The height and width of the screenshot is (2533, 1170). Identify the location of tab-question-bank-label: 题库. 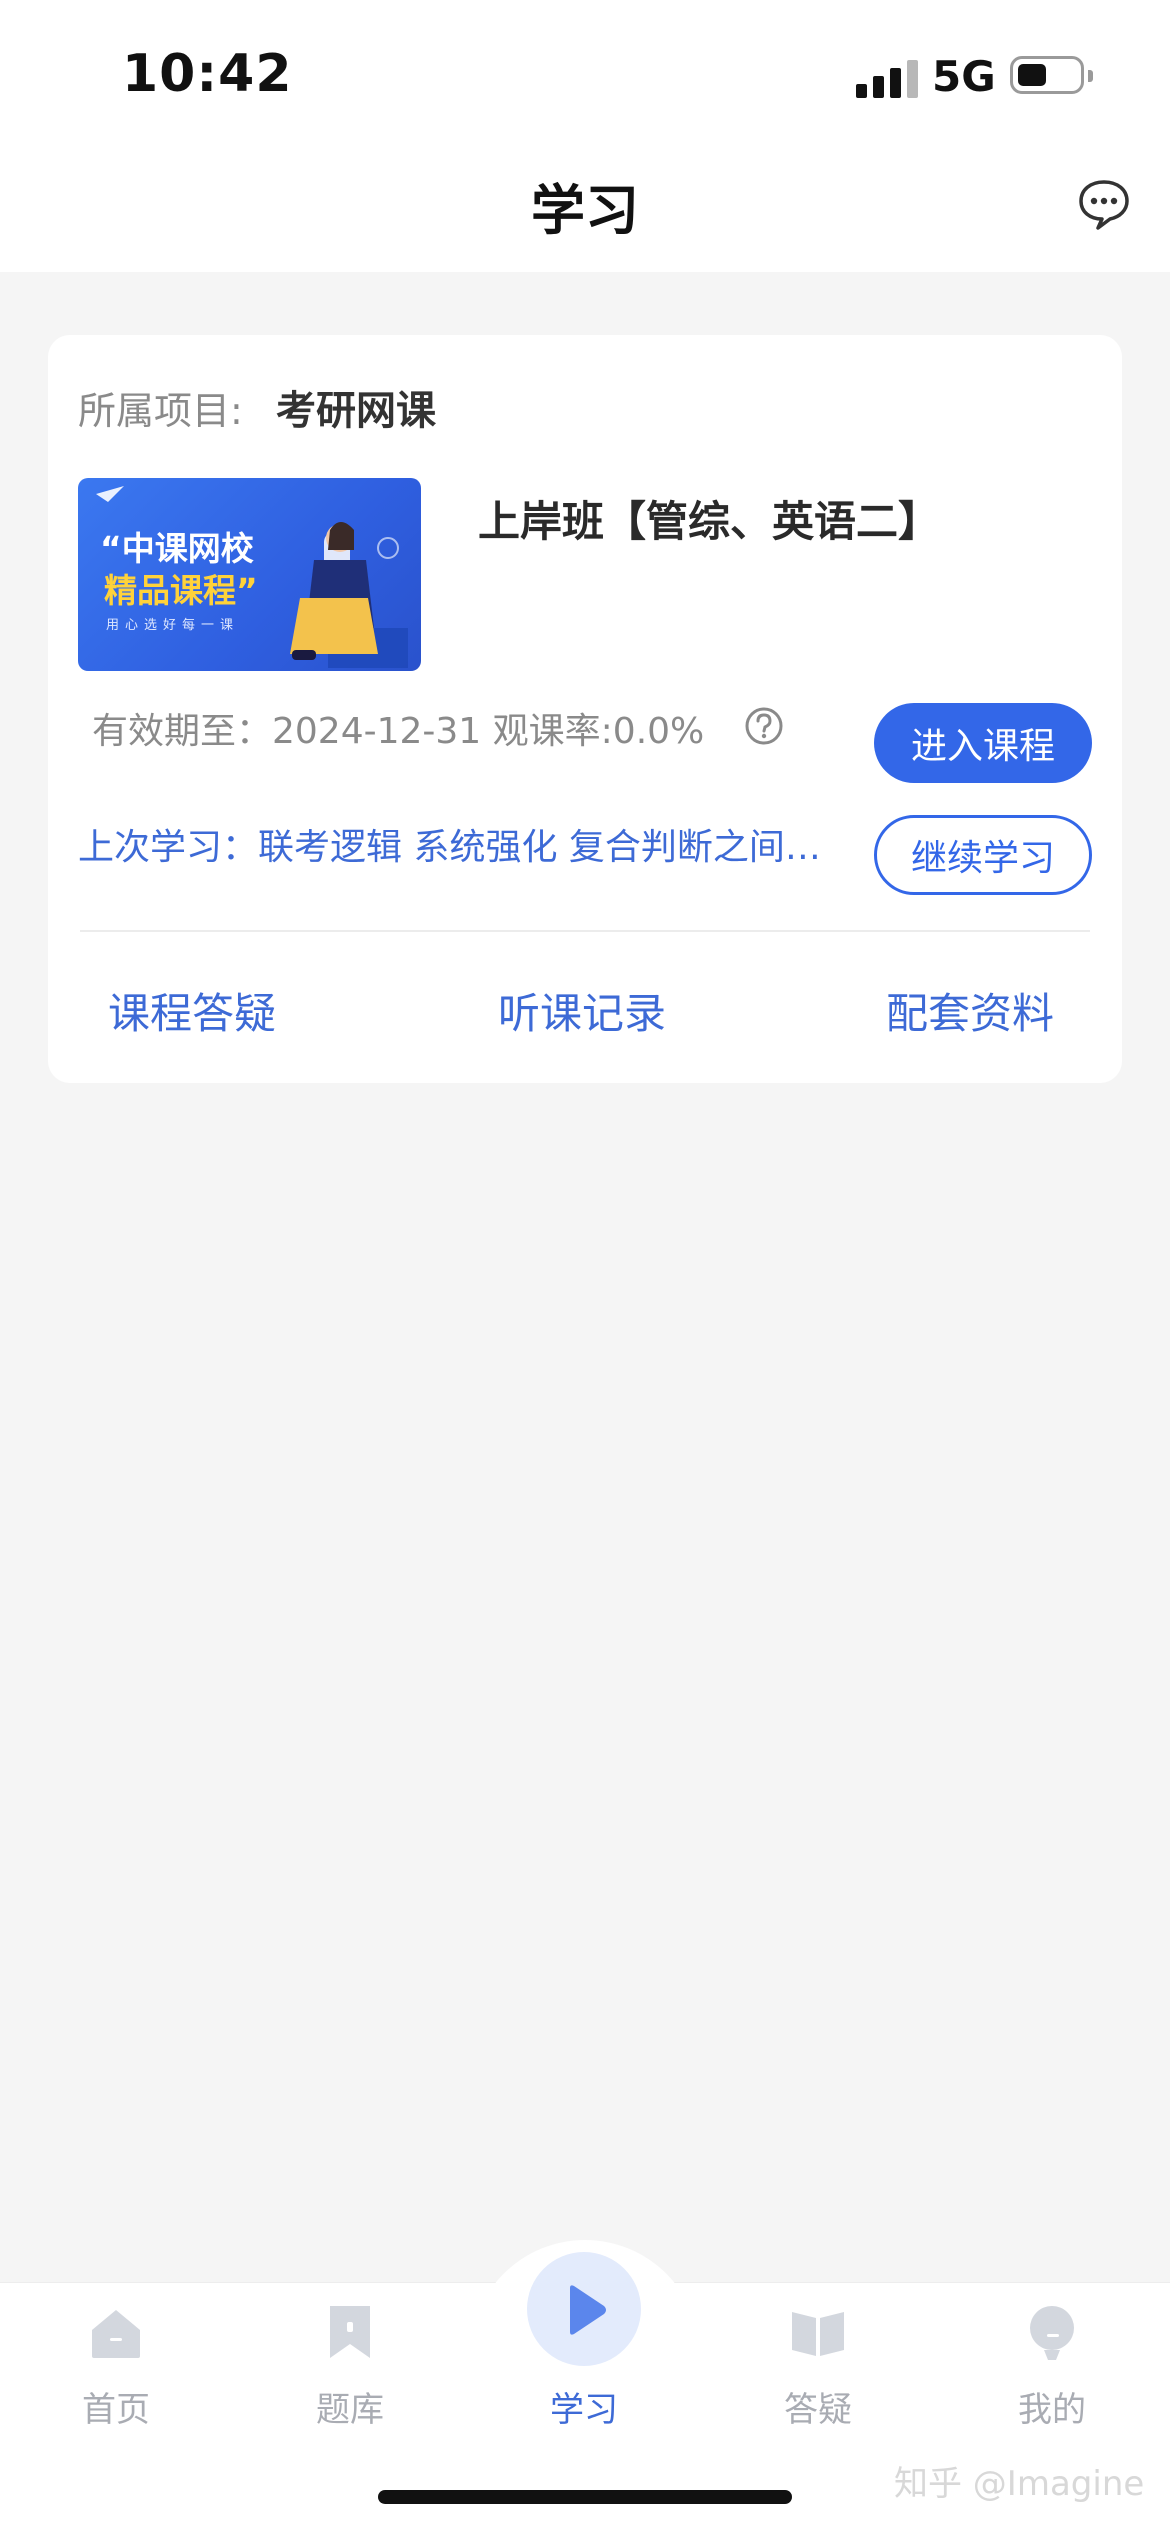
(350, 2406).